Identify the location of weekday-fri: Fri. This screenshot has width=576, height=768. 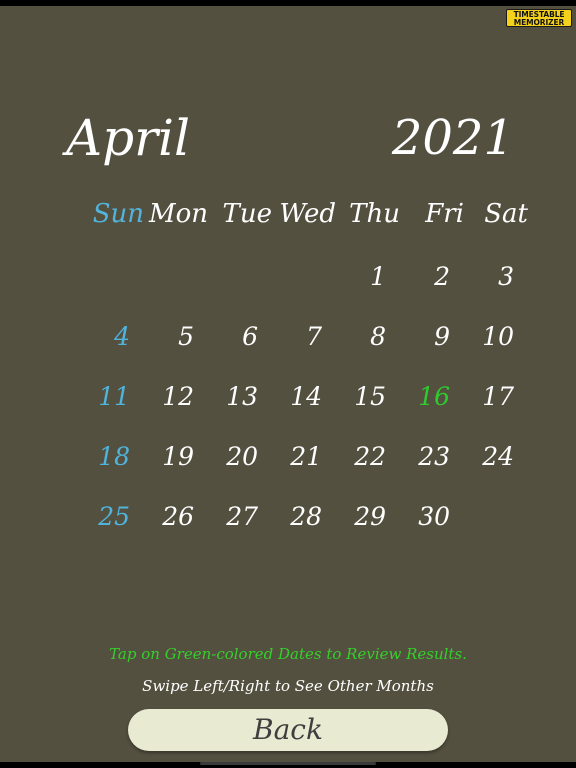
(444, 214).